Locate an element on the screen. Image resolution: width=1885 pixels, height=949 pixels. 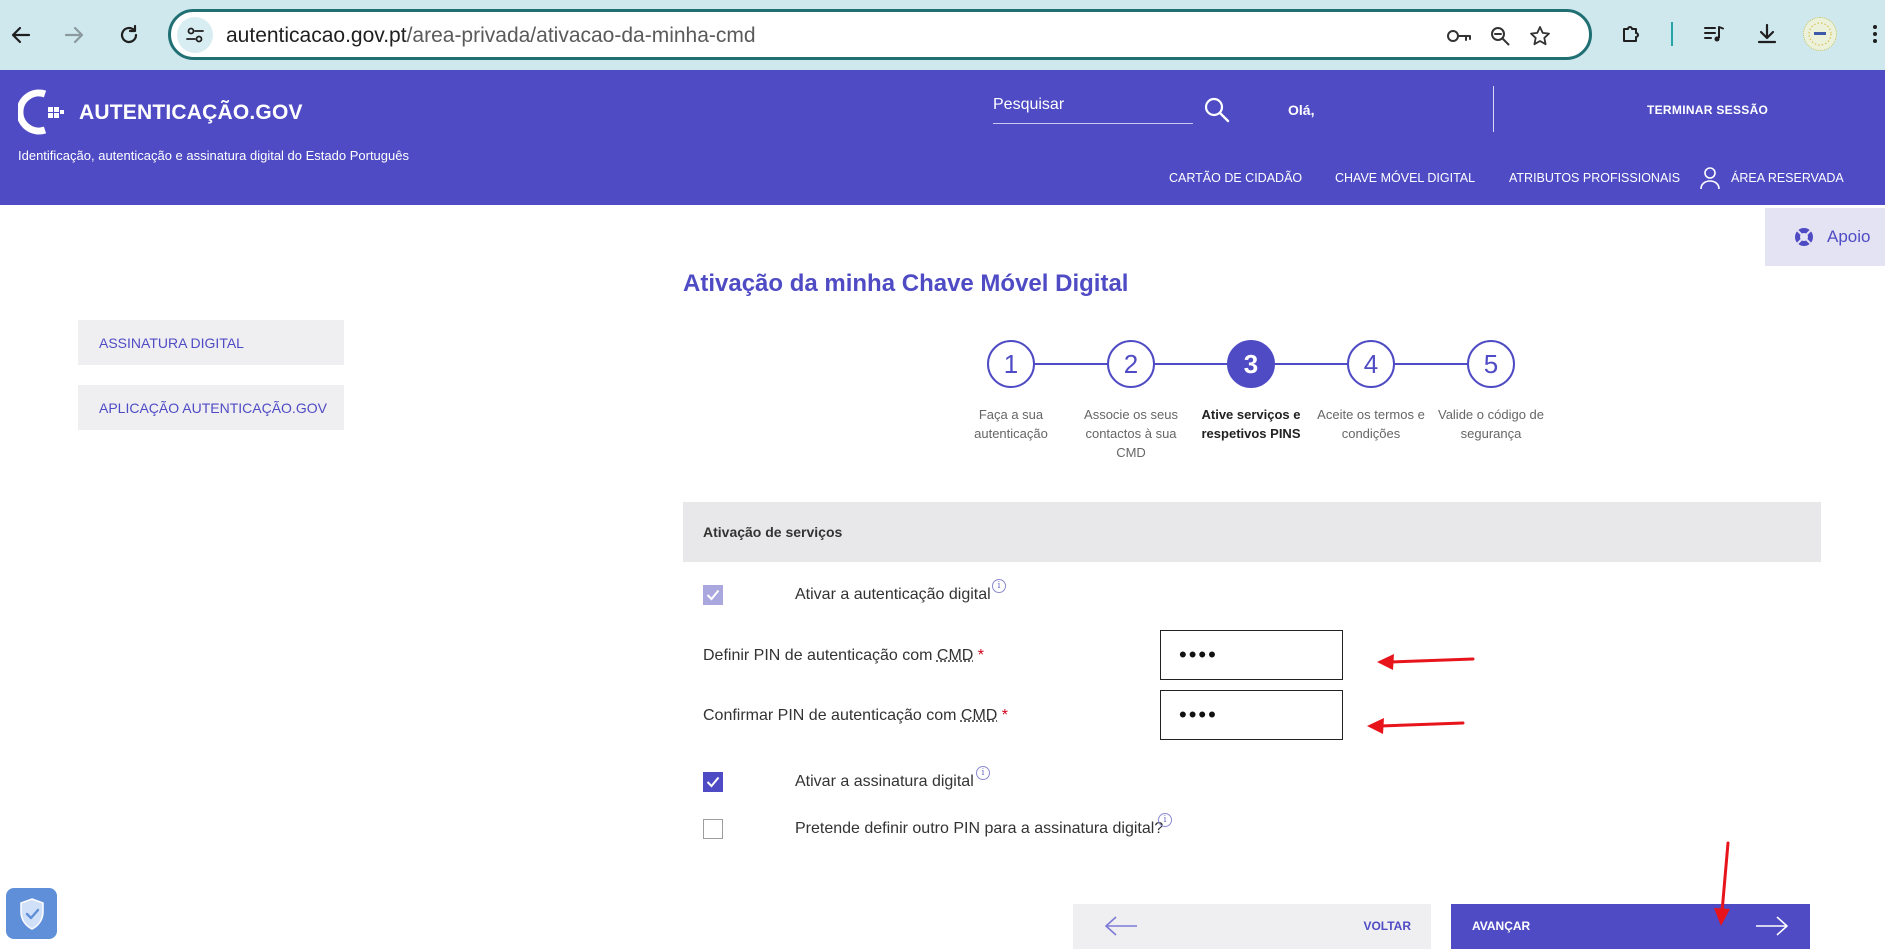
extensions-puzzle-icon is located at coordinates (1632, 34).